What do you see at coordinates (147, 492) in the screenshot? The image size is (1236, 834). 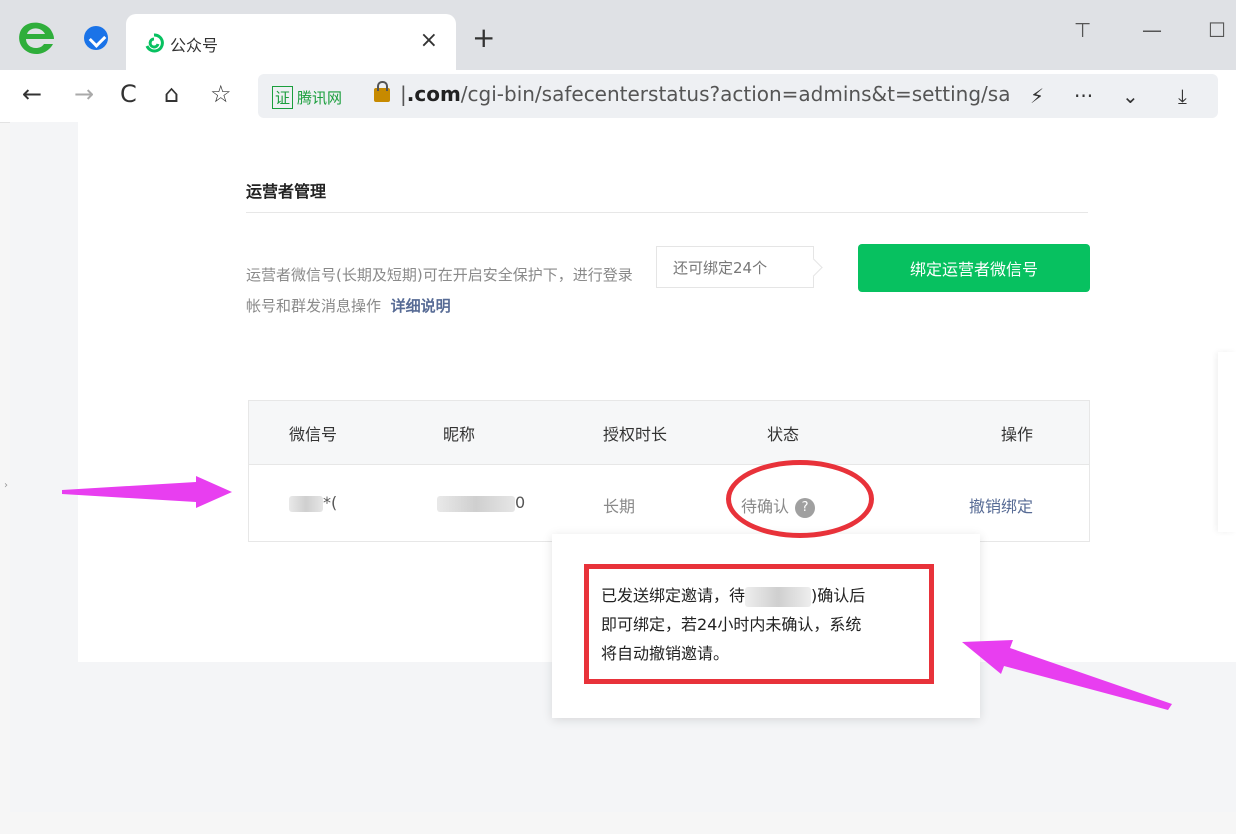 I see `left-arrow-icon` at bounding box center [147, 492].